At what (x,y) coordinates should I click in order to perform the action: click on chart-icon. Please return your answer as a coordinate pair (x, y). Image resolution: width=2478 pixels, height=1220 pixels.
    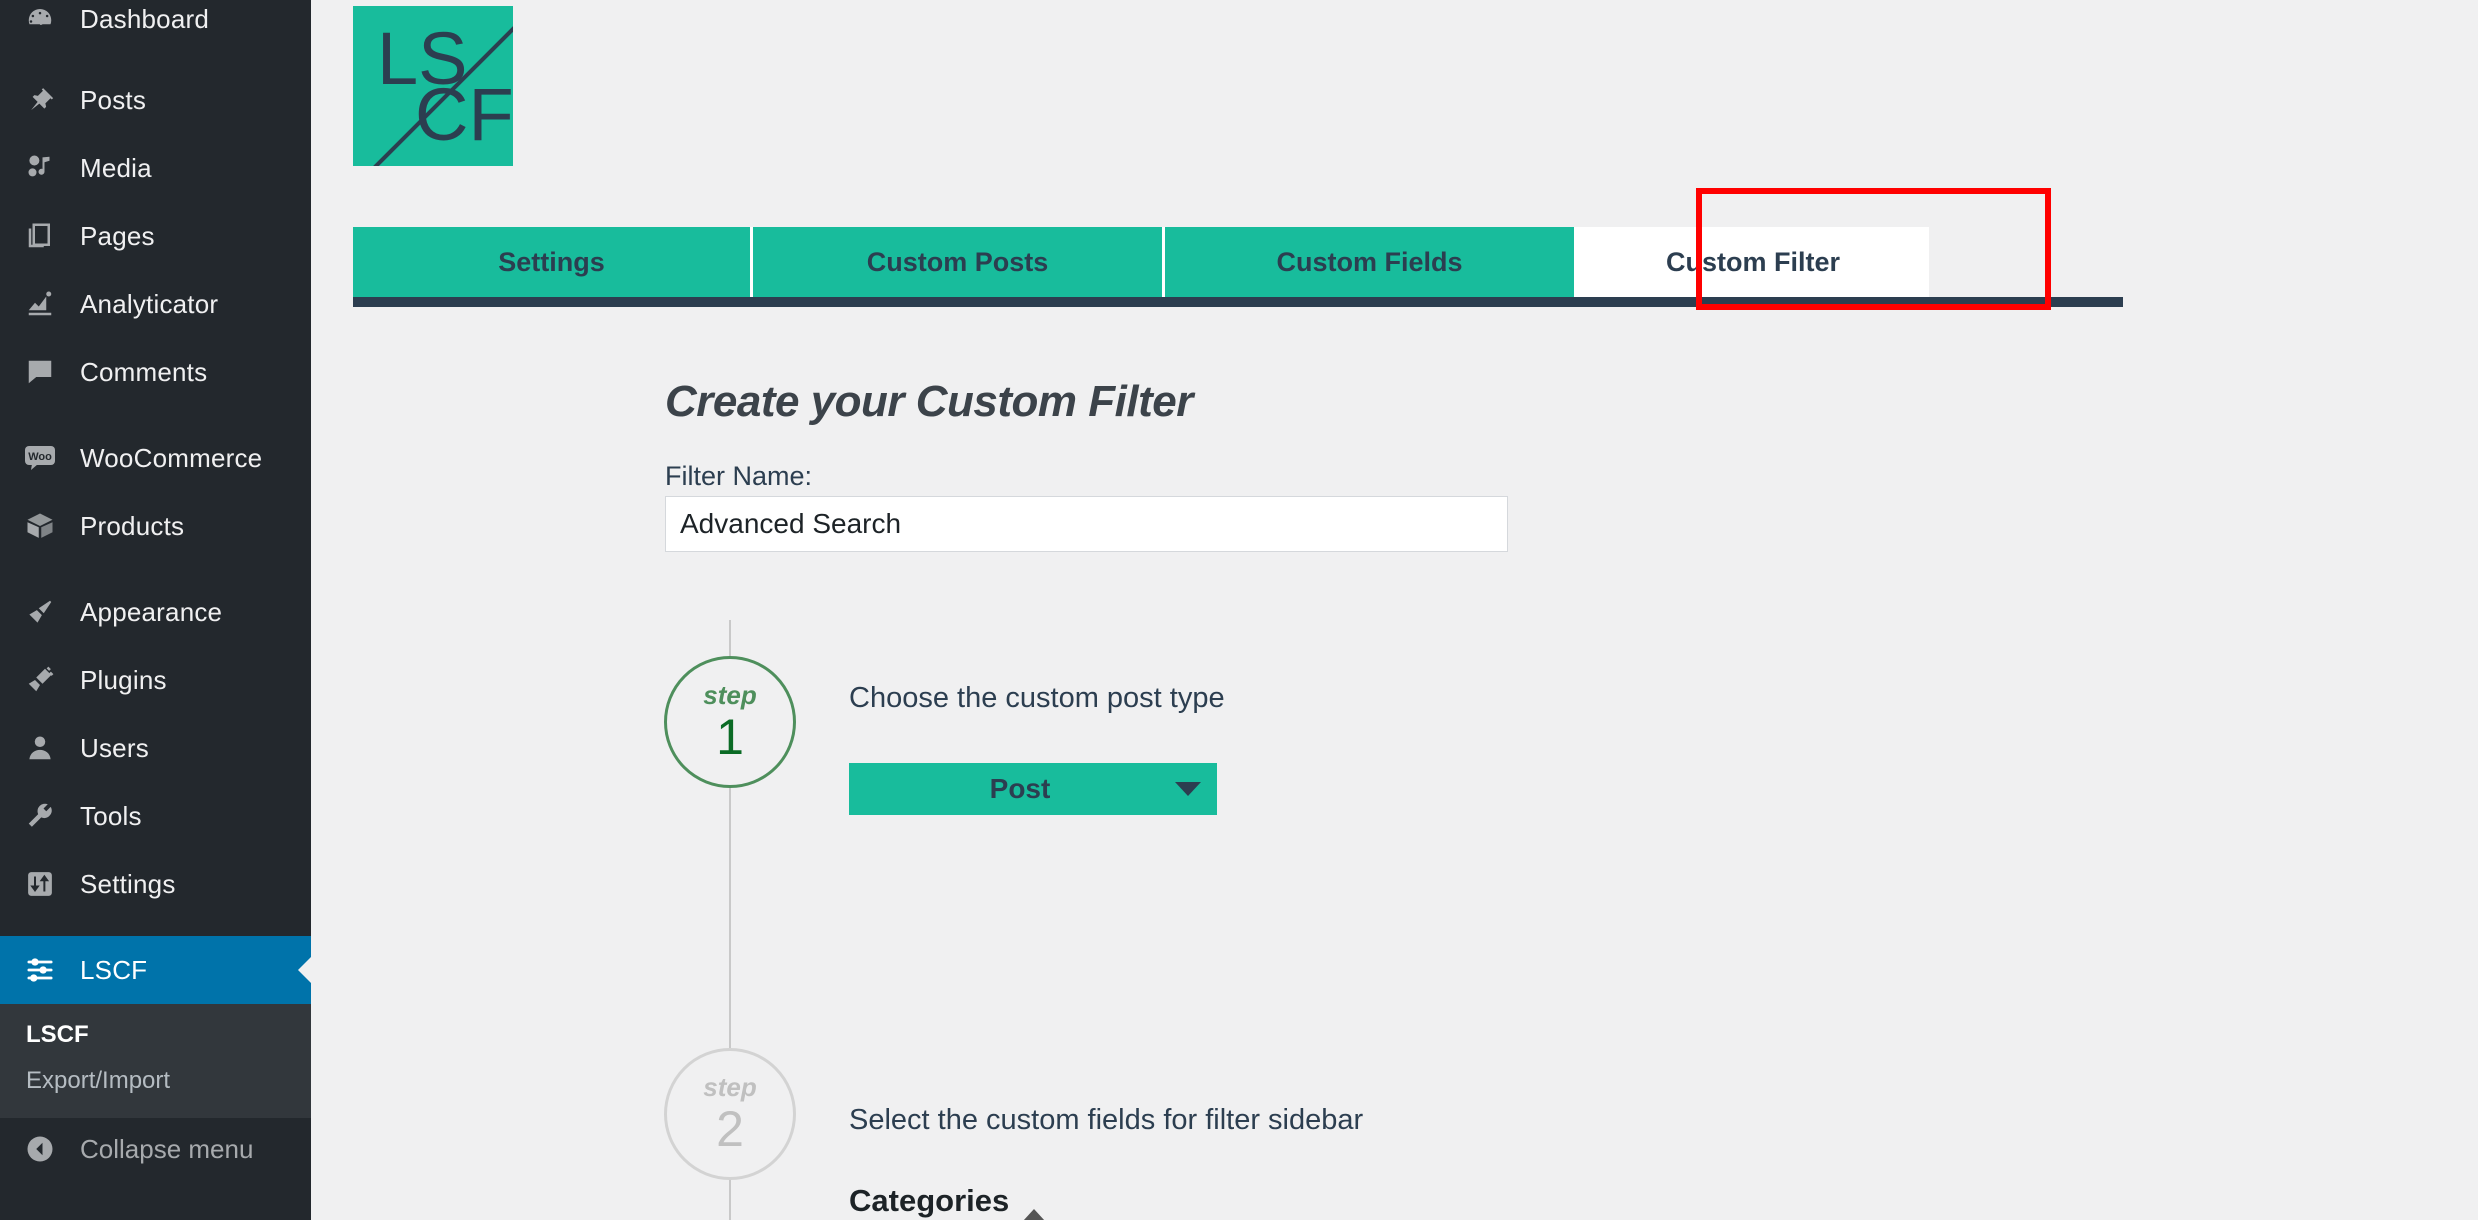
    Looking at the image, I should click on (40, 304).